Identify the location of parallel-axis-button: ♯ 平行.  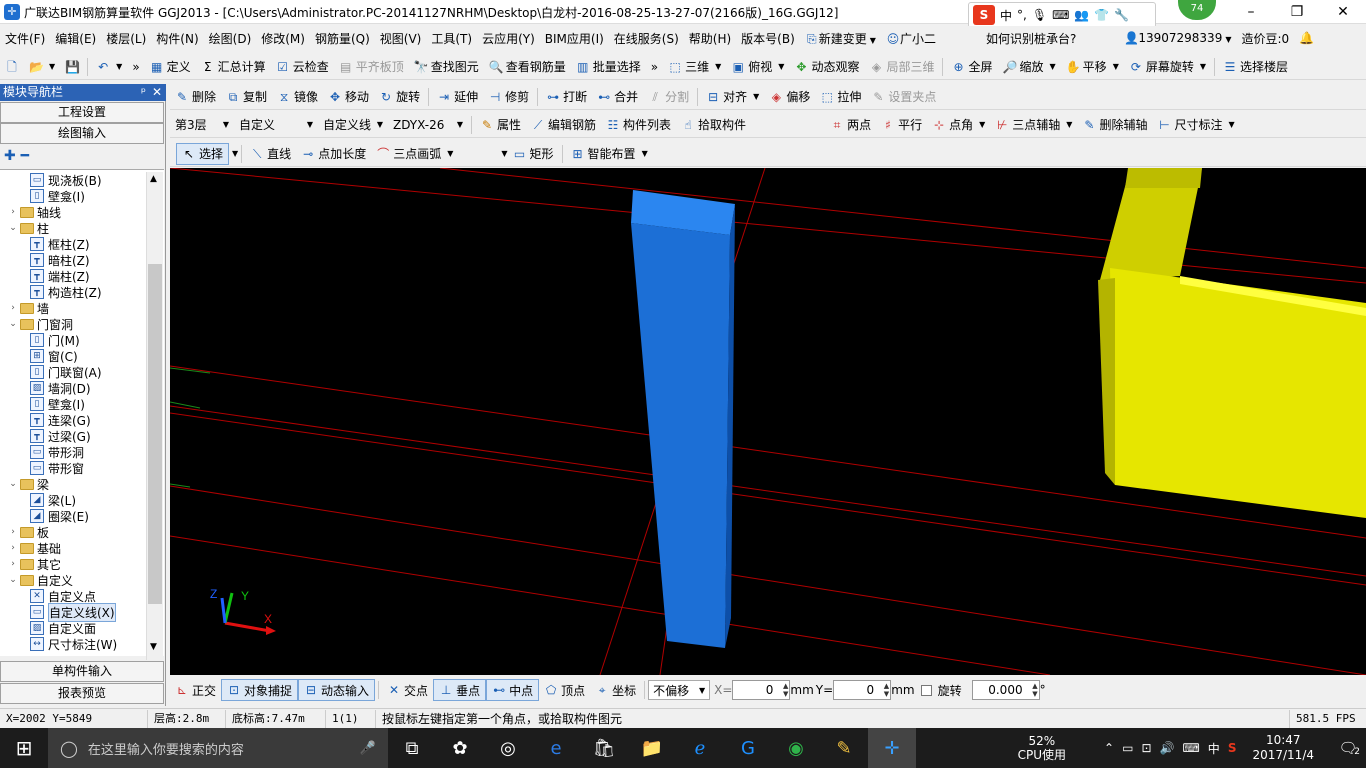
(901, 125).